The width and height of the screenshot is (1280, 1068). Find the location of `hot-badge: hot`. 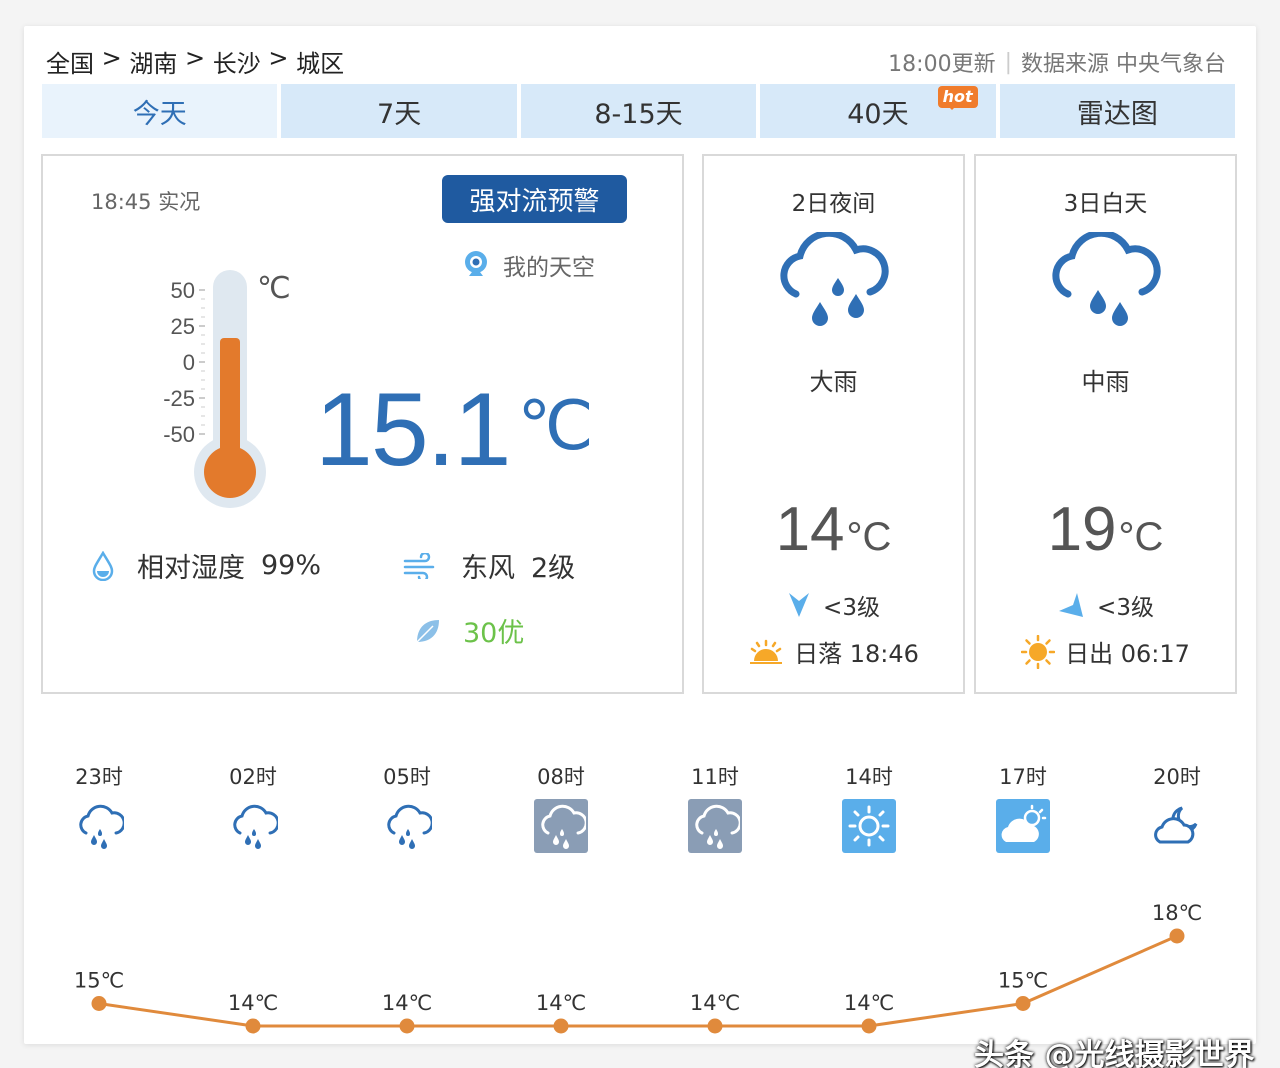

hot-badge: hot is located at coordinates (957, 98).